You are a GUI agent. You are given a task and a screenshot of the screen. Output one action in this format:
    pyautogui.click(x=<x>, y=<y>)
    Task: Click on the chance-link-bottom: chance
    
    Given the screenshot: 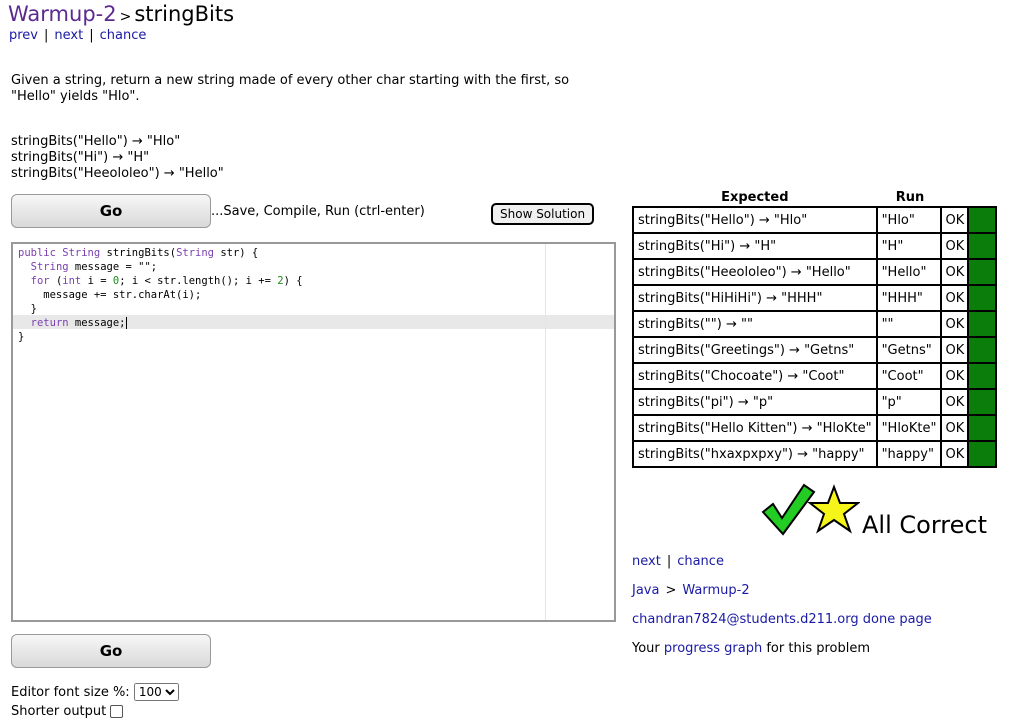 What is the action you would take?
    pyautogui.click(x=700, y=561)
    